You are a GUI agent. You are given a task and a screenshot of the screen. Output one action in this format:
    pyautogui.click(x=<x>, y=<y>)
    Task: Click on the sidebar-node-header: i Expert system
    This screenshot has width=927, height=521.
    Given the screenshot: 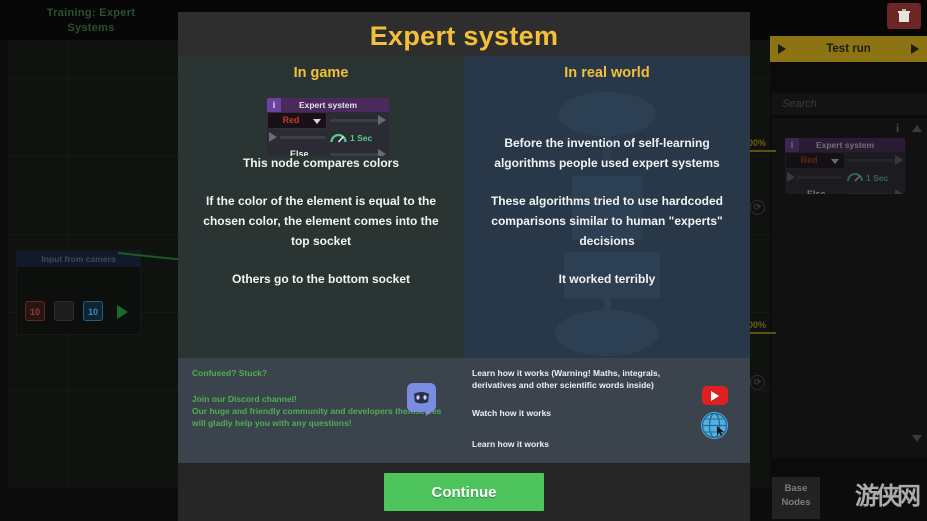 What is the action you would take?
    pyautogui.click(x=845, y=145)
    